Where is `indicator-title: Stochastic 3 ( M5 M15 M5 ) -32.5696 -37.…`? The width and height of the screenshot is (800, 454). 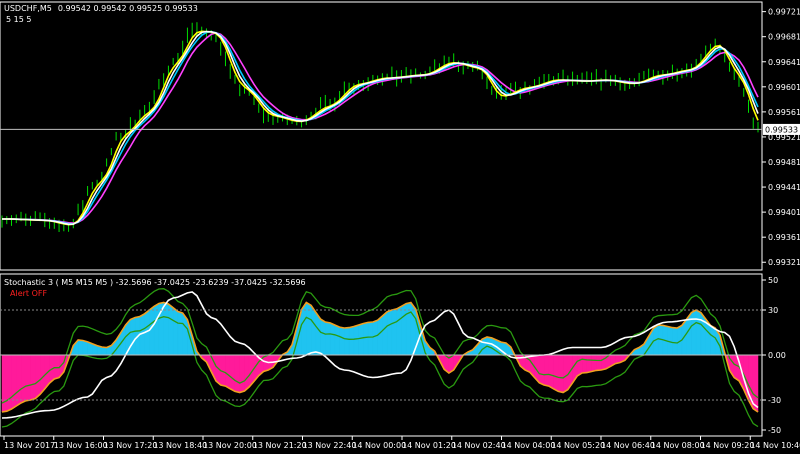 indicator-title: Stochastic 3 ( M5 M15 M5 ) -32.5696 -37.… is located at coordinates (155, 282).